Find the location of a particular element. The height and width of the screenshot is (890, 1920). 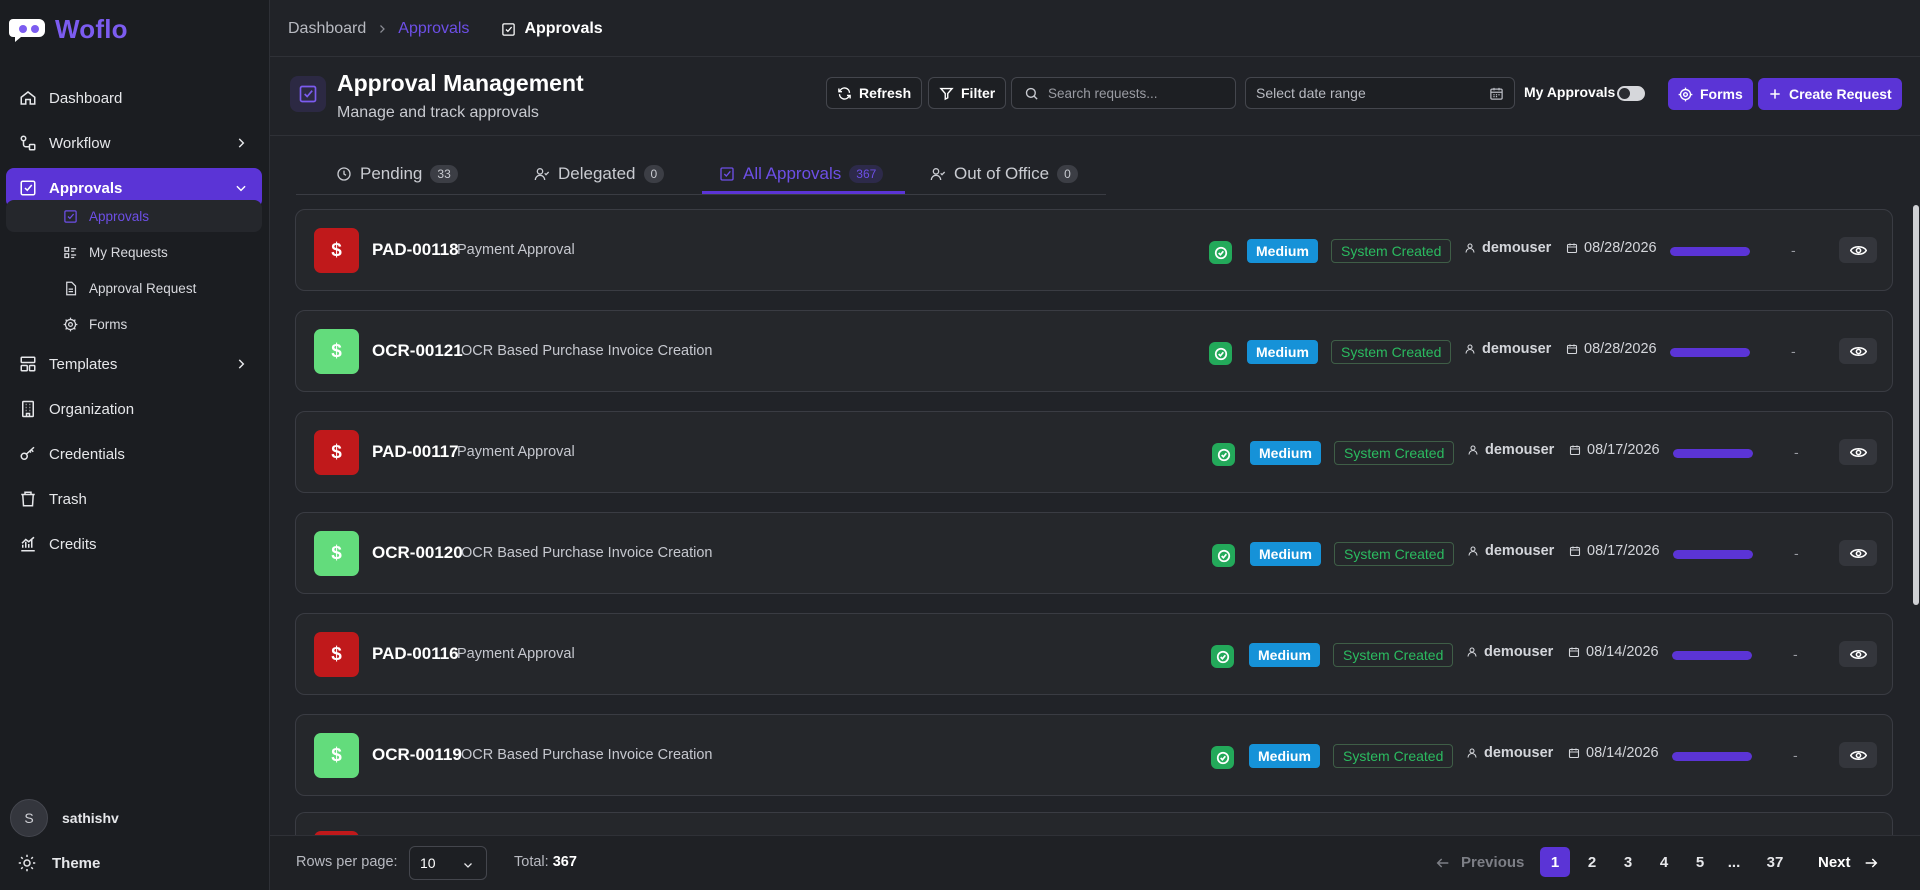

search-field is located at coordinates (1123, 93).